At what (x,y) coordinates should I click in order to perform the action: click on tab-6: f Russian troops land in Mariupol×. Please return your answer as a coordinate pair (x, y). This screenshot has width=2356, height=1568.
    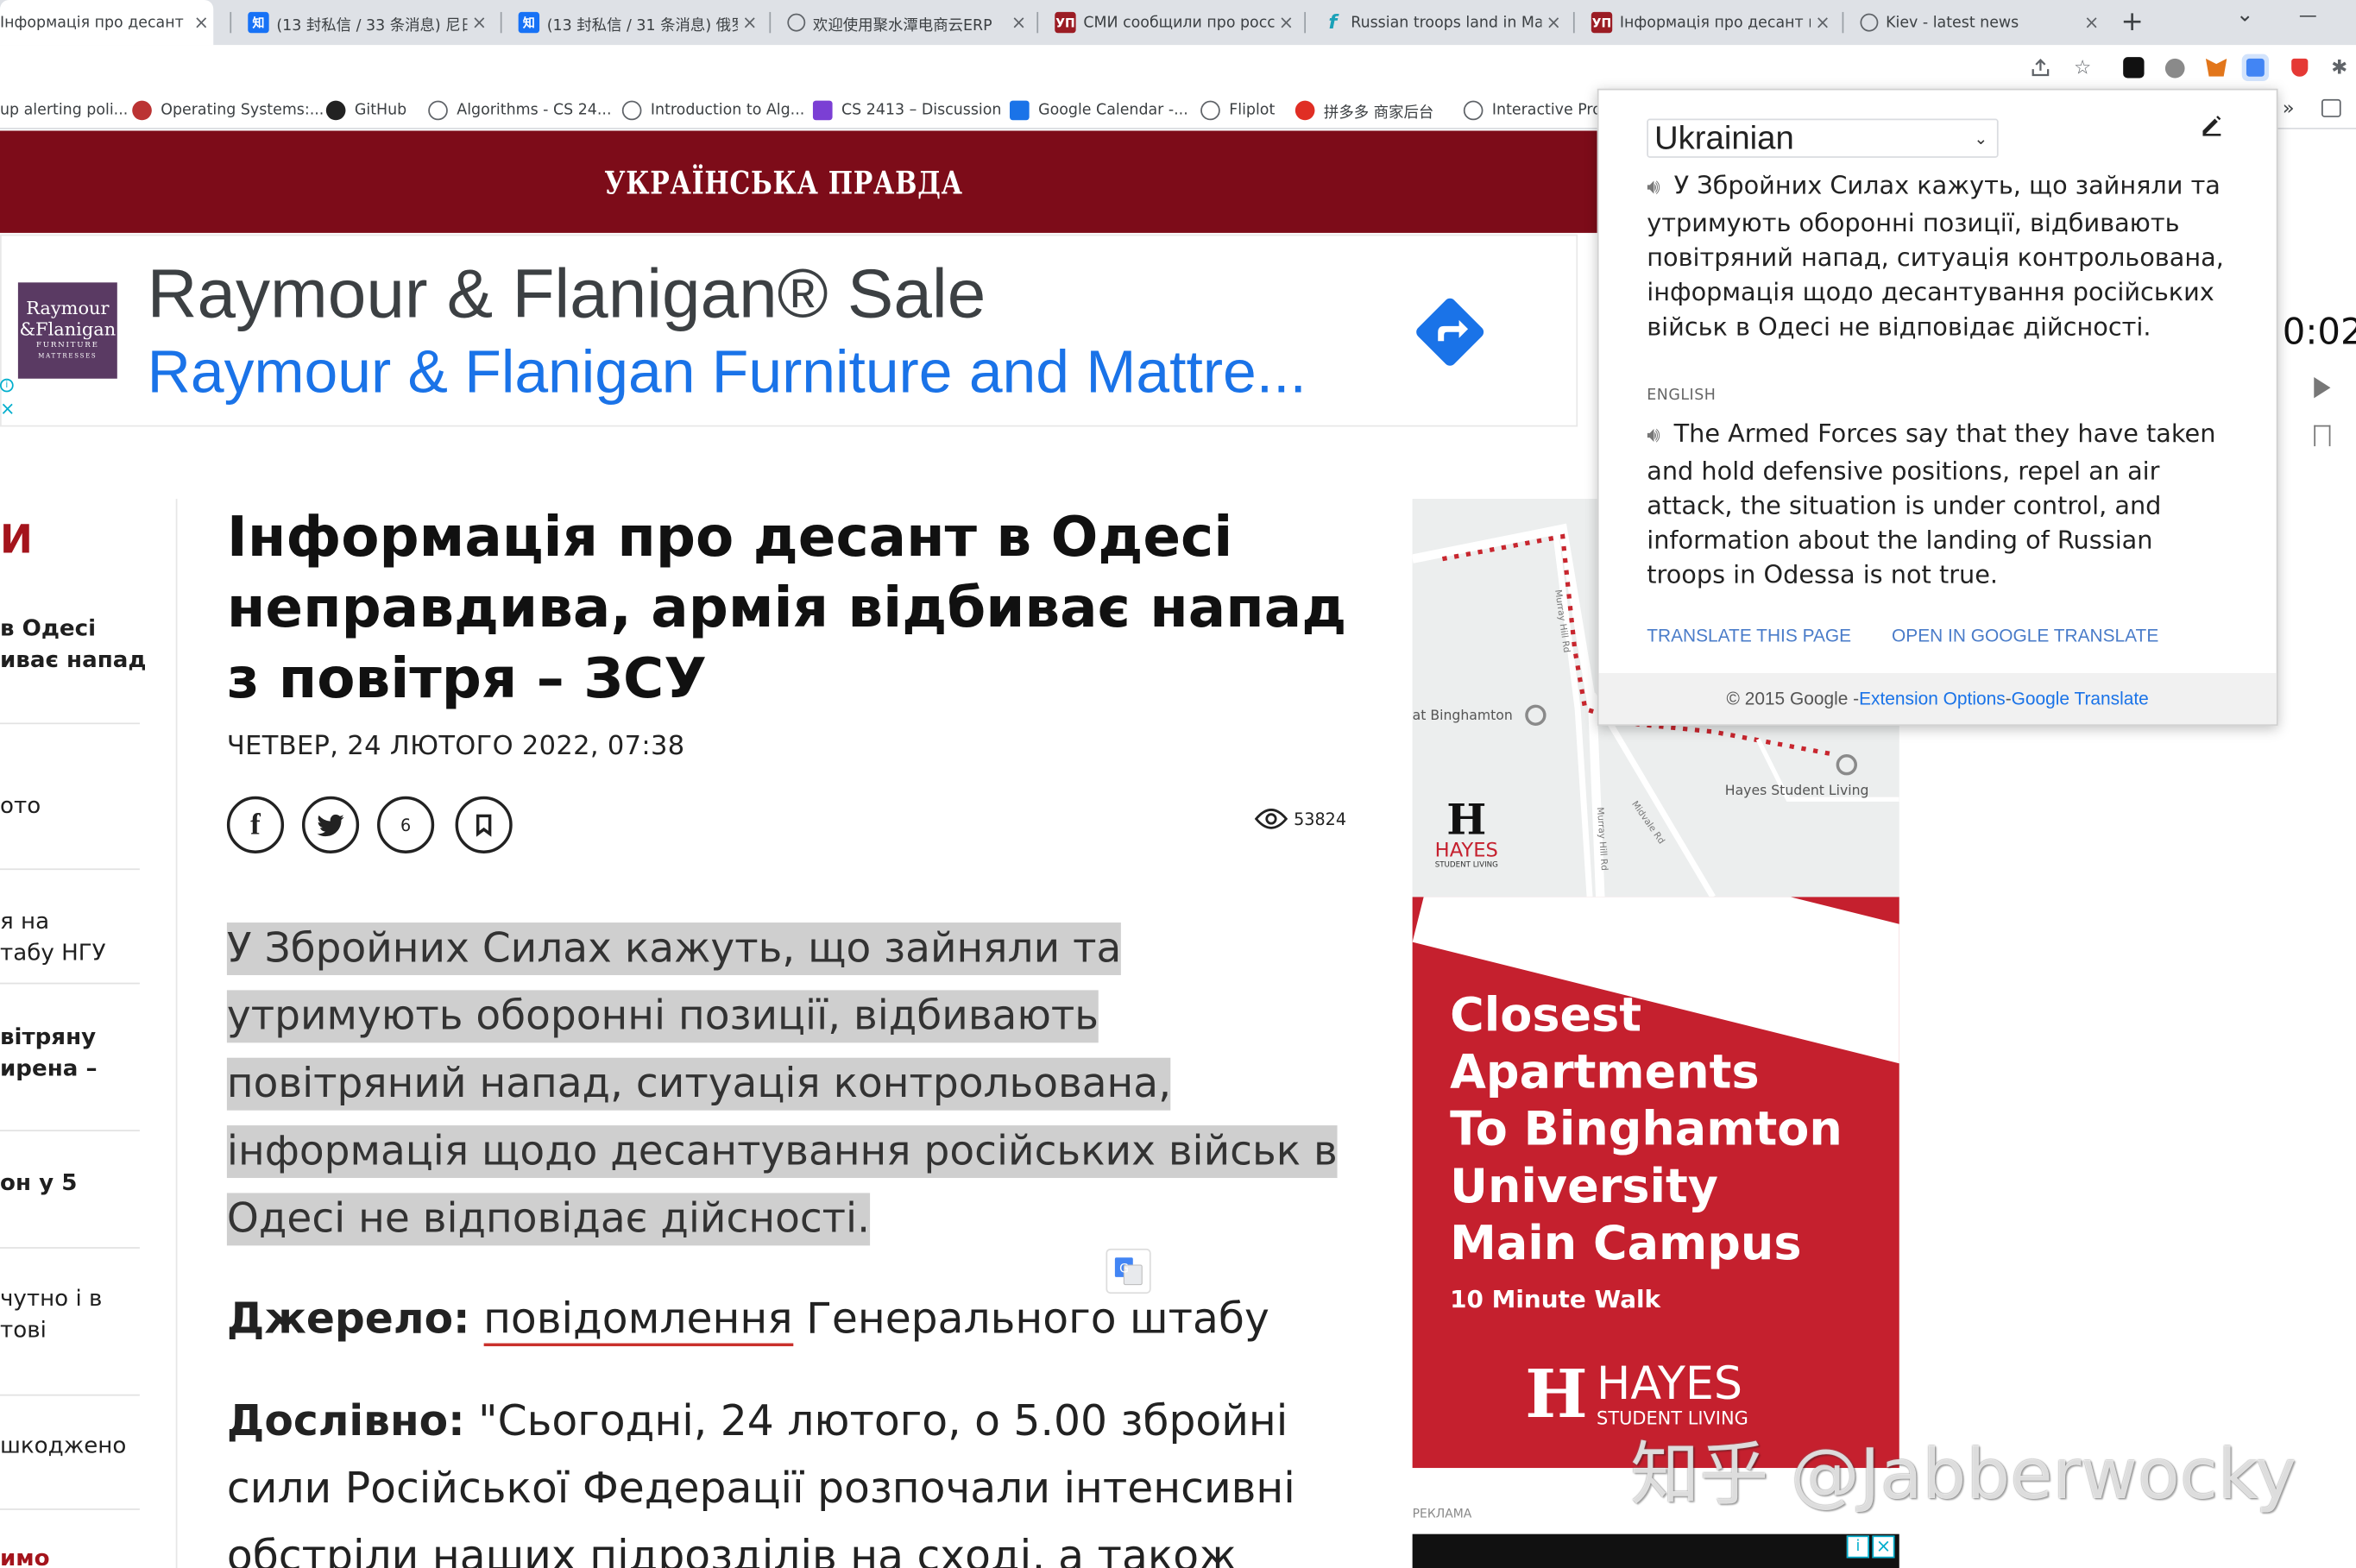
    Looking at the image, I should click on (1440, 22).